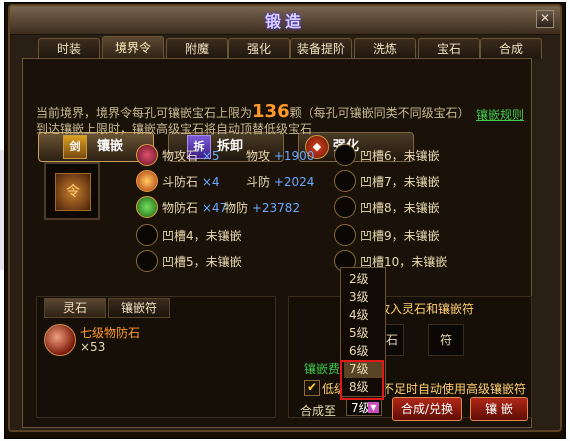  Describe the element at coordinates (230, 146) in the screenshot. I see `subtab-remove-label: 拆卸` at that location.